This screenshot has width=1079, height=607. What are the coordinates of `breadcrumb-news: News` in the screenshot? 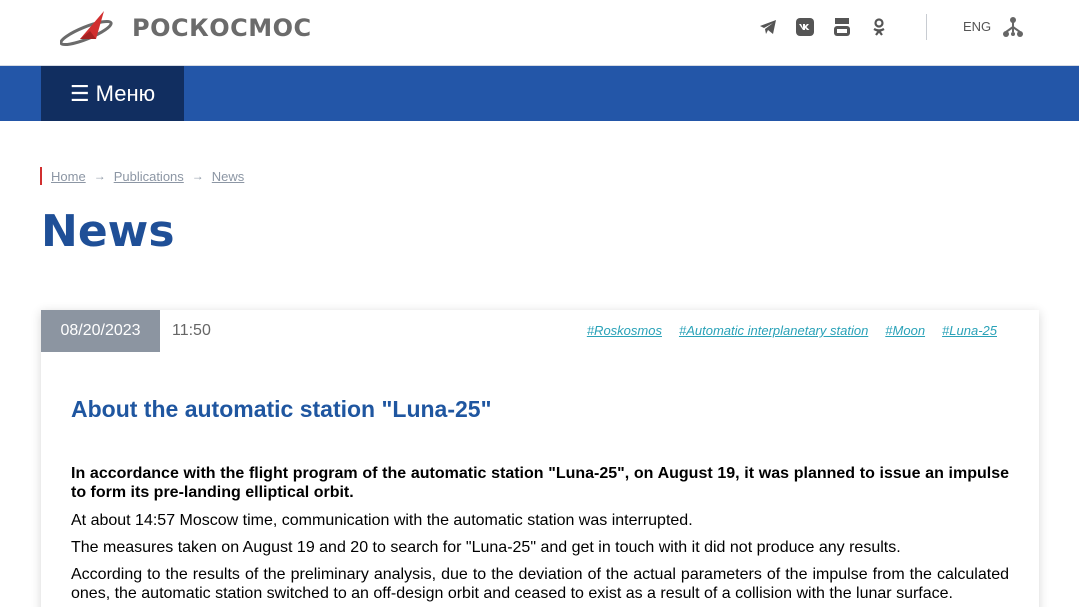 It's located at (228, 176).